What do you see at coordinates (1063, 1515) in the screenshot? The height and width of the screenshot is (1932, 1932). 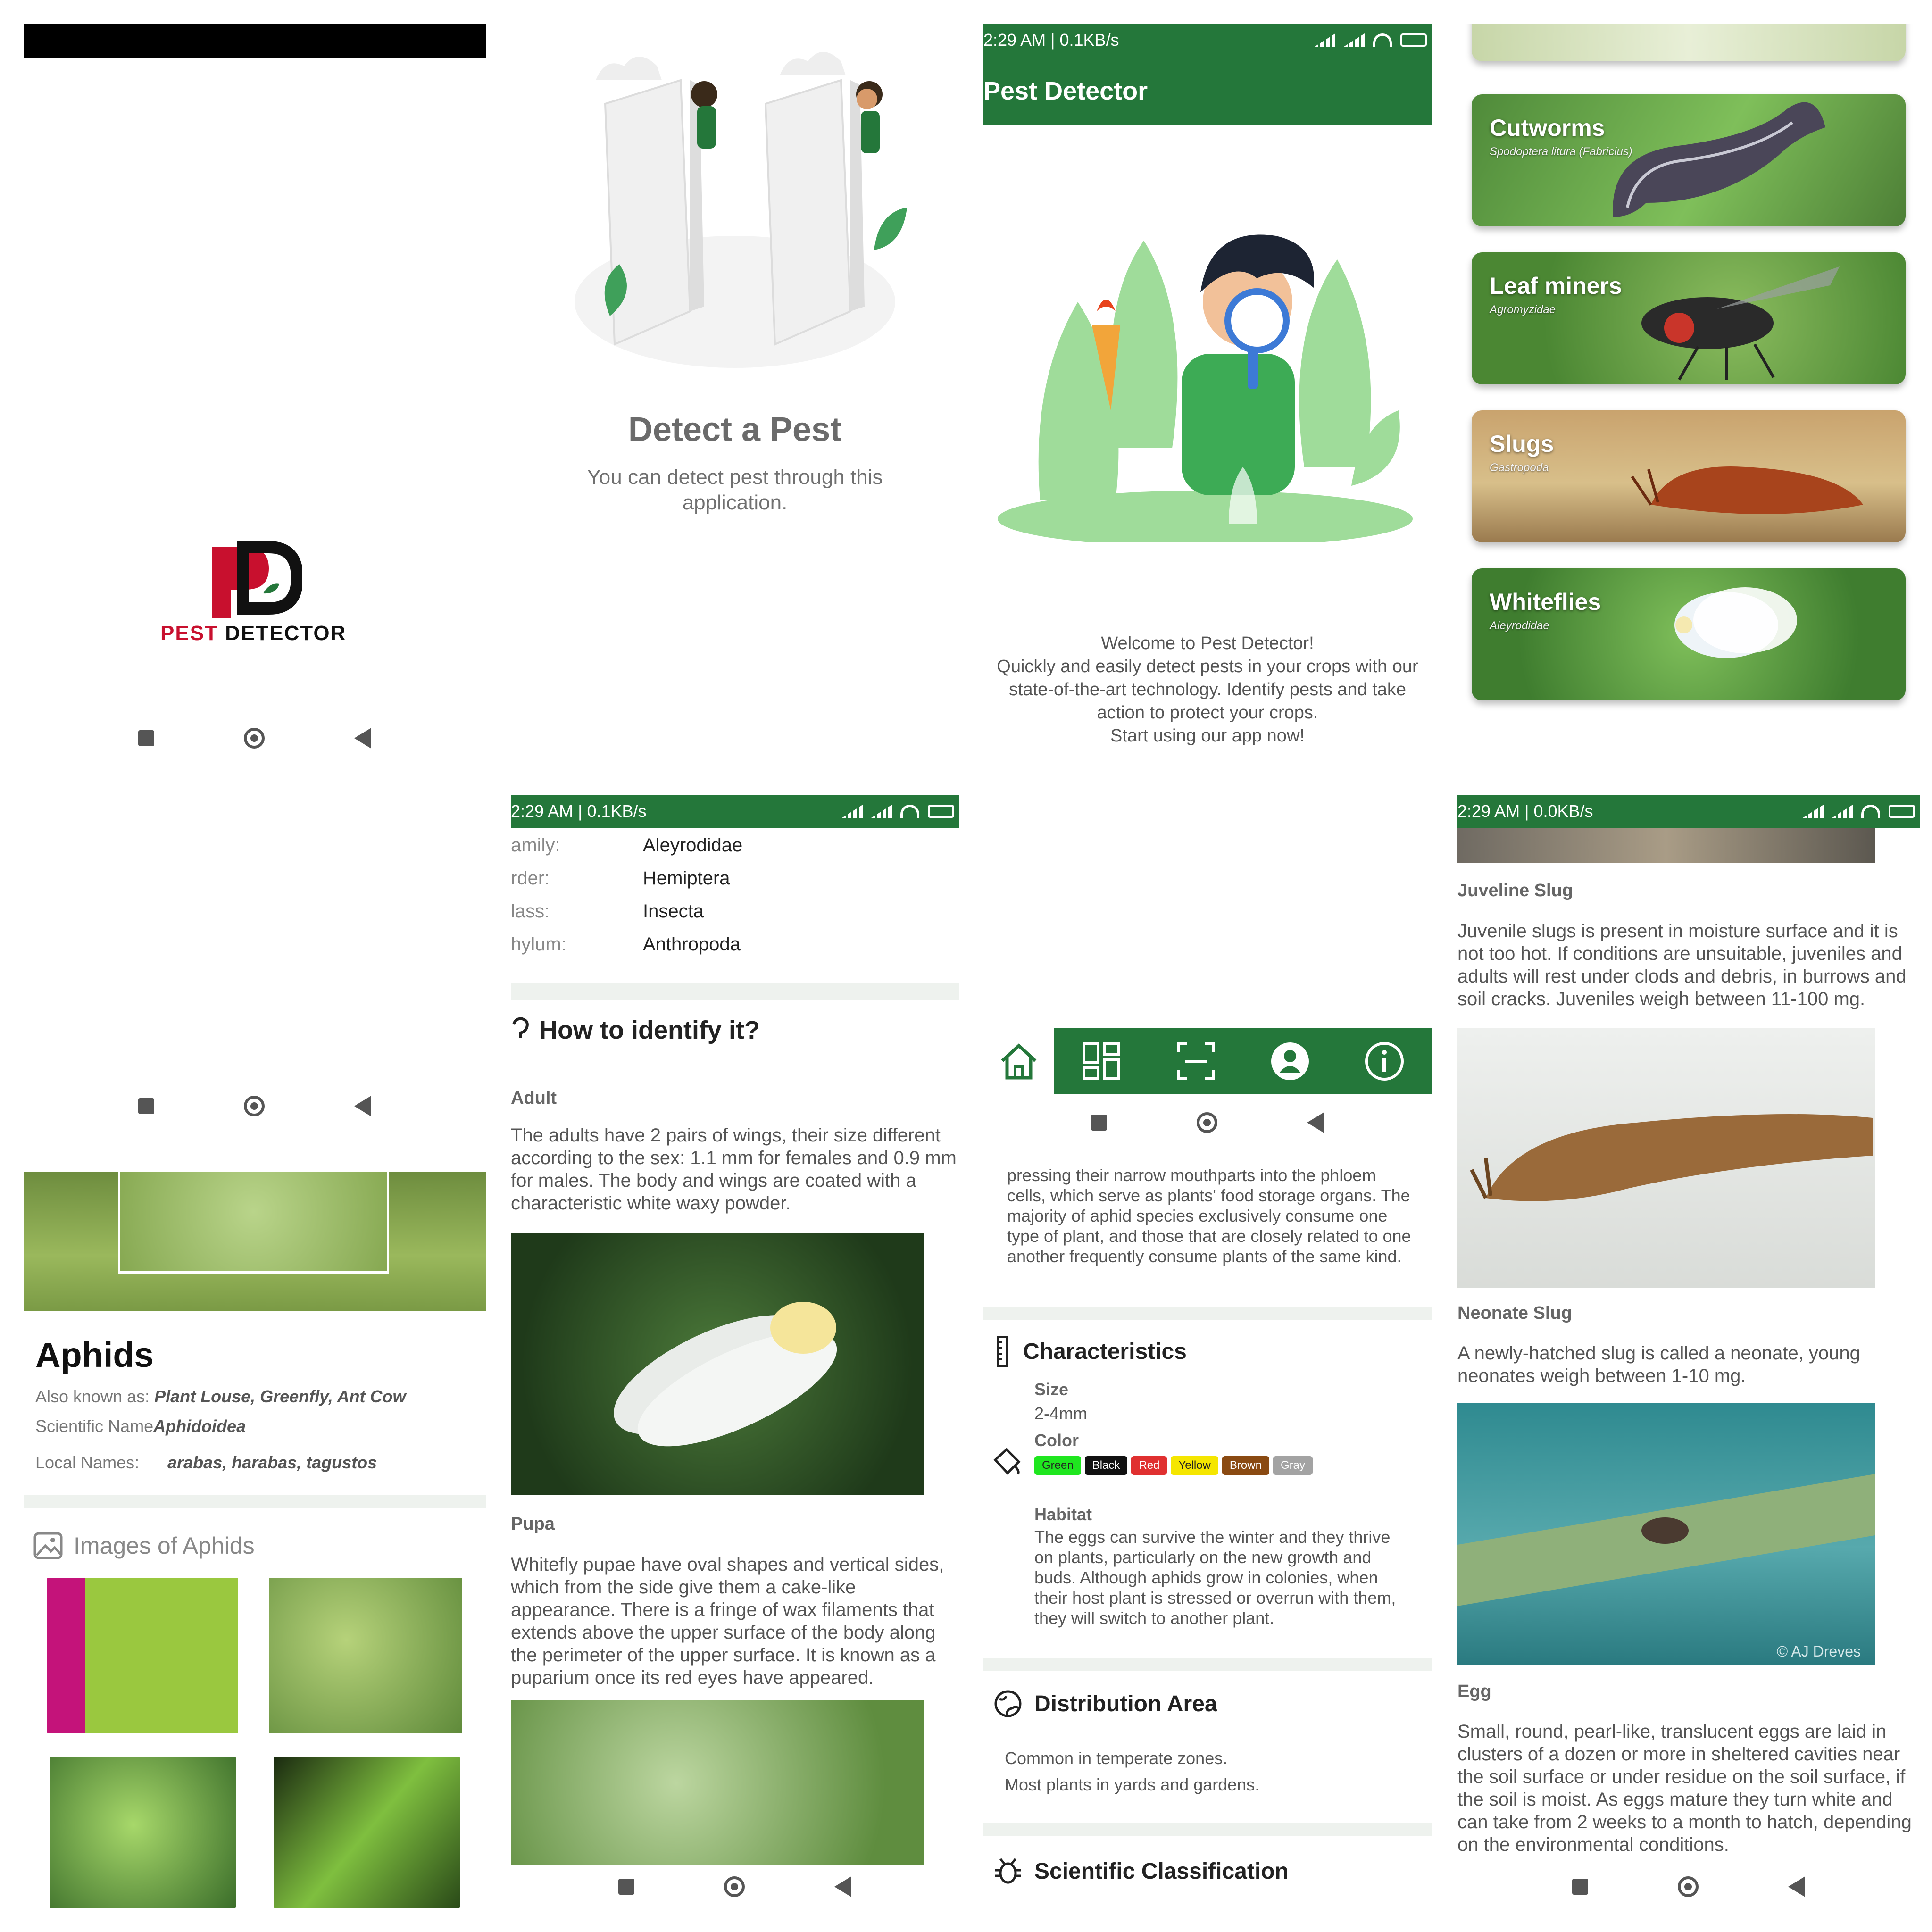 I see `habitat-label: Habitat` at bounding box center [1063, 1515].